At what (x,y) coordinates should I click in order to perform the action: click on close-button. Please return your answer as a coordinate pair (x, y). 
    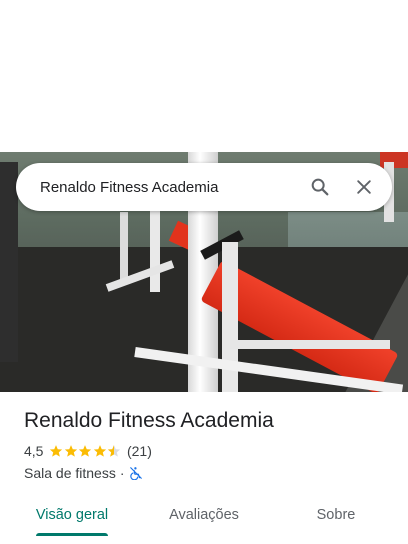
    Looking at the image, I should click on (364, 187).